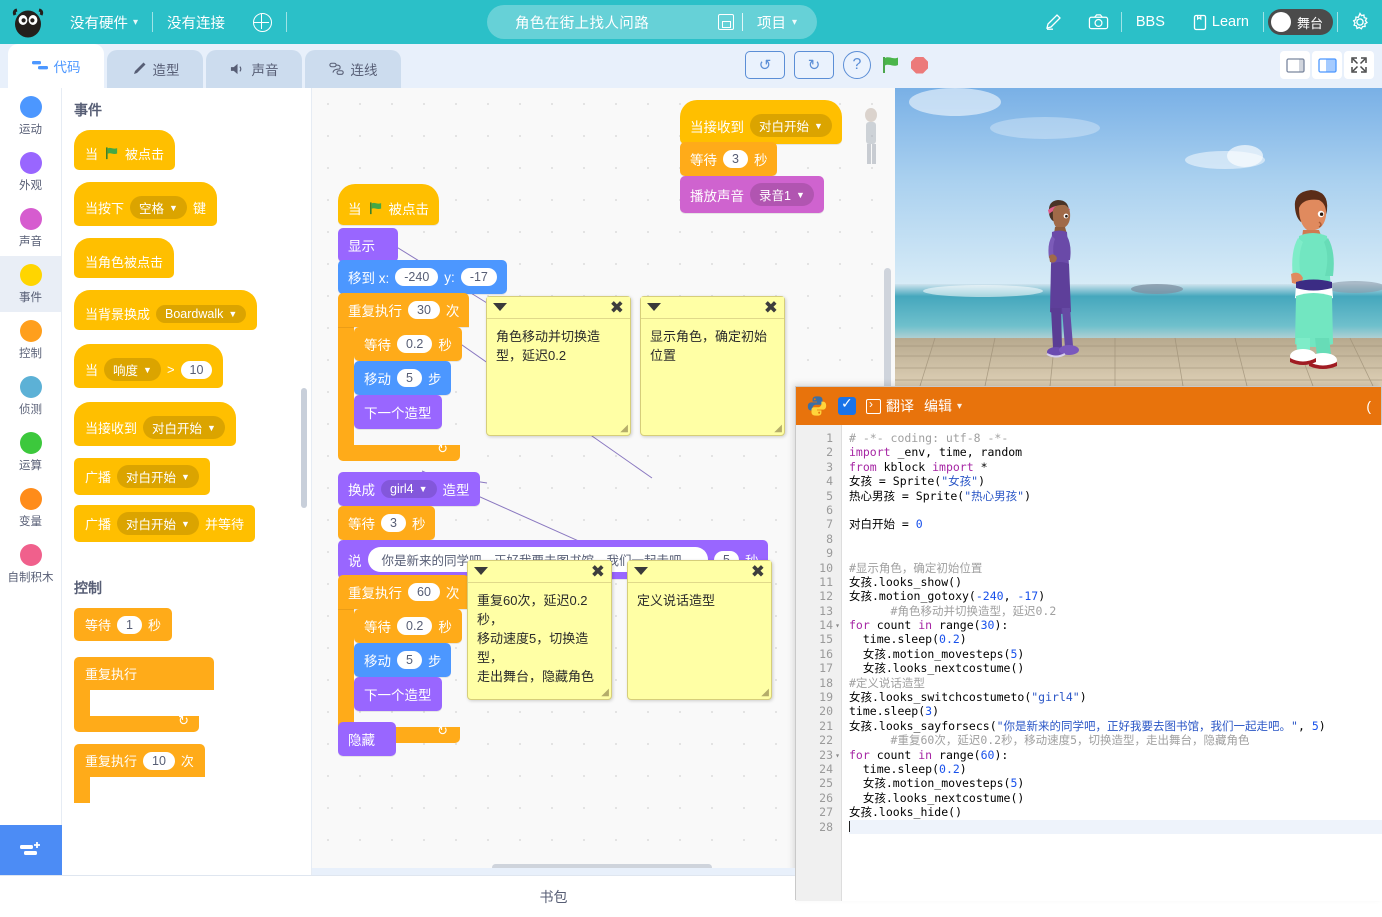  Describe the element at coordinates (144, 694) in the screenshot. I see `palette-block-forever: 重复执行` at that location.